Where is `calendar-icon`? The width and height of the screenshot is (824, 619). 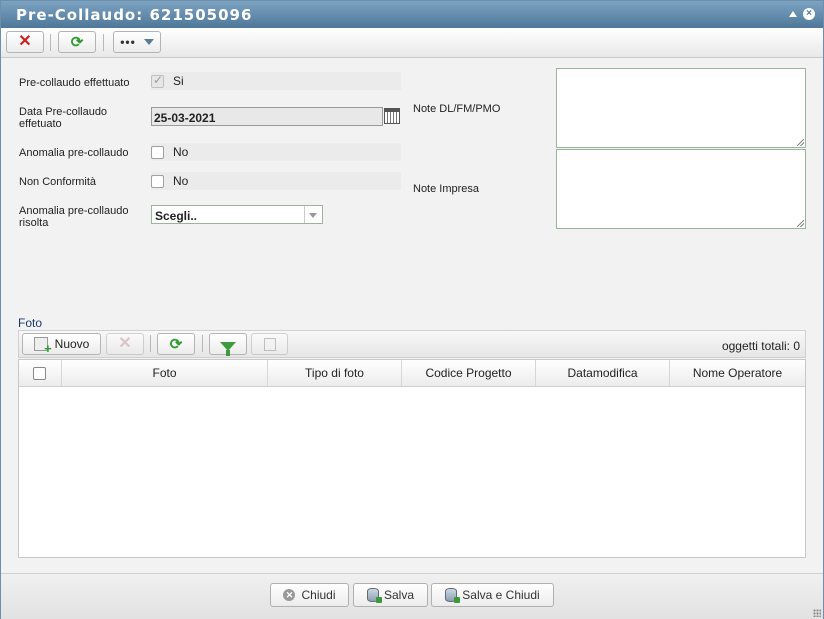 calendar-icon is located at coordinates (392, 116).